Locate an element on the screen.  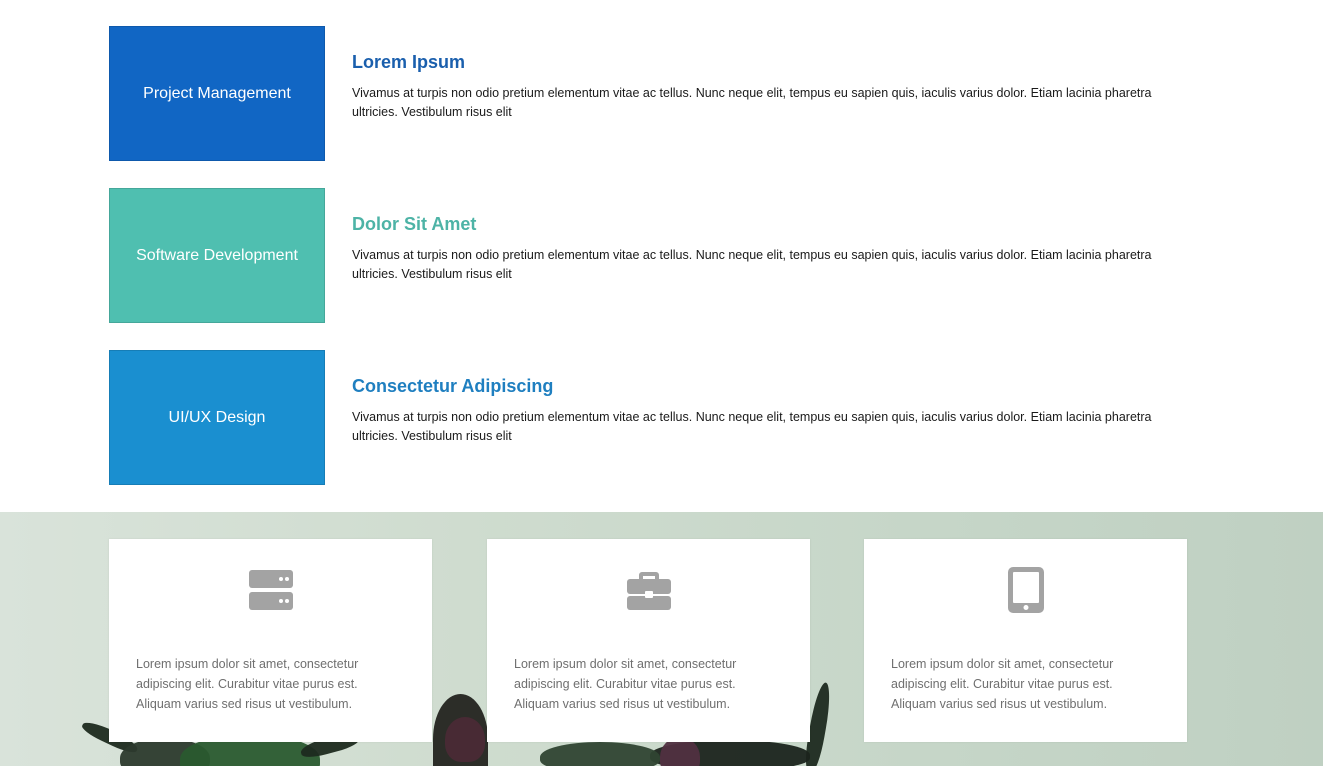
service-tile-label: Software Development is located at coordinates (217, 255).